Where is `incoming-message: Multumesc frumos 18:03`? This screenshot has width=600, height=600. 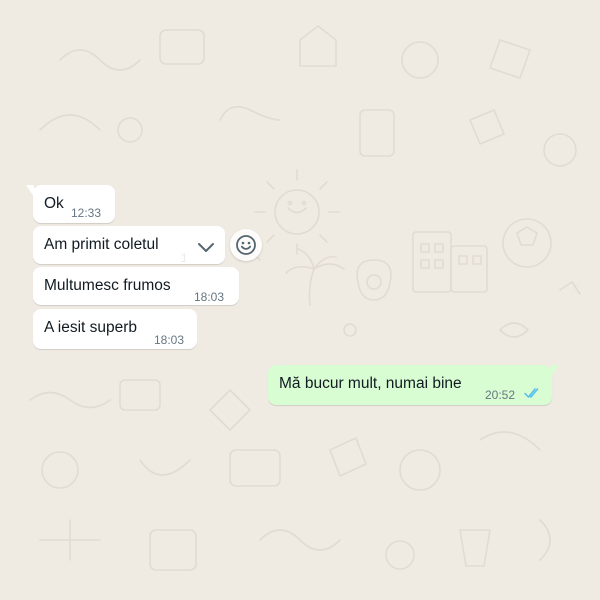
incoming-message: Multumesc frumos 18:03 is located at coordinates (136, 286).